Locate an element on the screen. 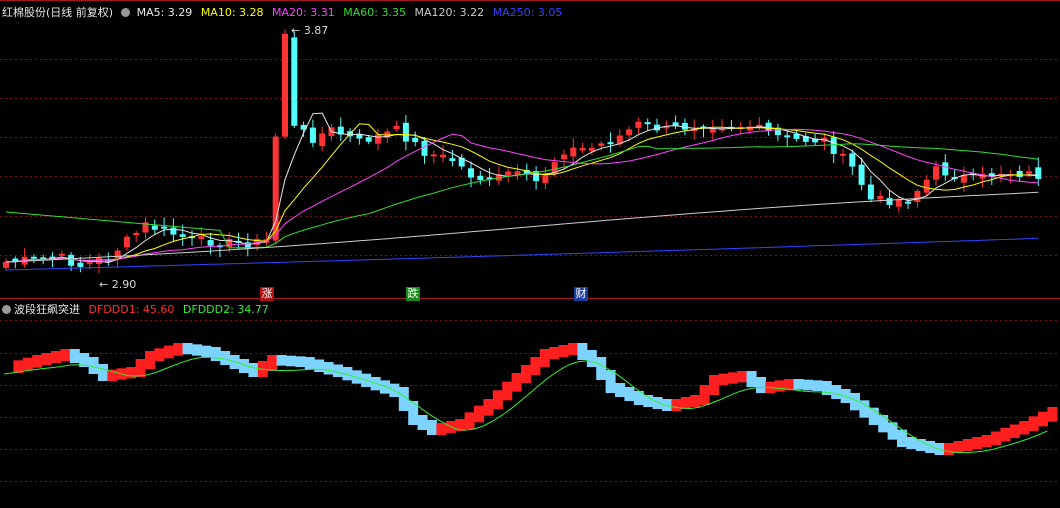 The height and width of the screenshot is (508, 1060). dfddd1-legend: DFDDD1: 45.60 is located at coordinates (131, 309).